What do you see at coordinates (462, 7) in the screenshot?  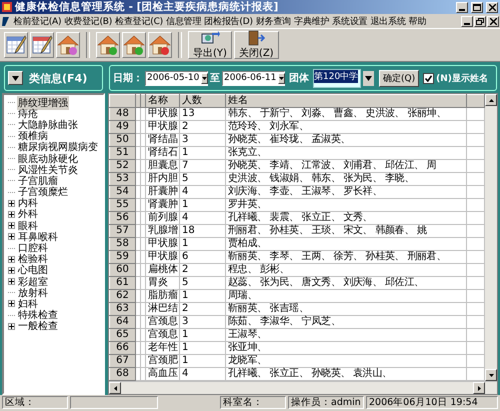 I see `minimize-button` at bounding box center [462, 7].